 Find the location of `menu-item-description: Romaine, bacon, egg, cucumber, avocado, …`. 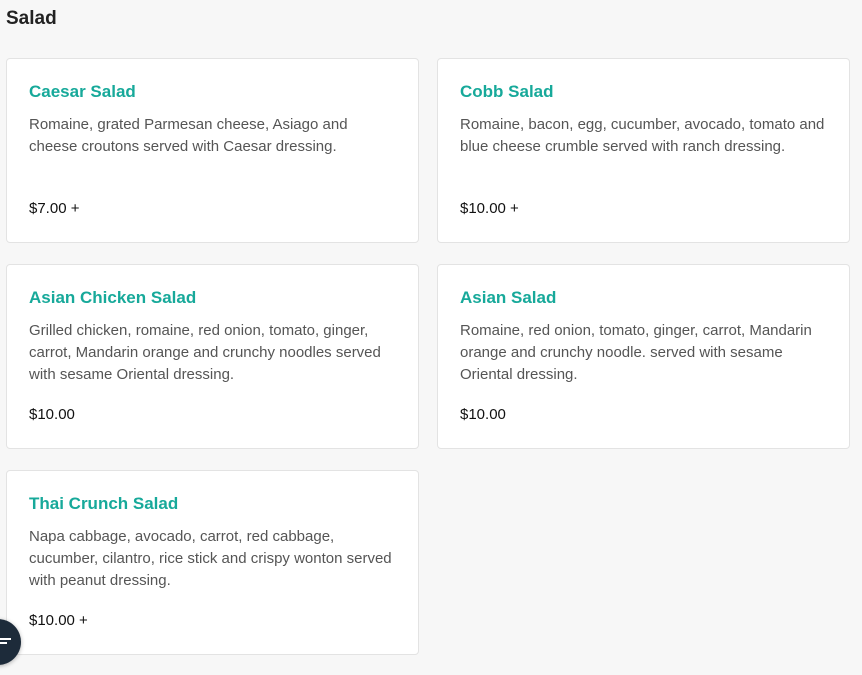

menu-item-description: Romaine, bacon, egg, cucumber, avocado, … is located at coordinates (642, 135).